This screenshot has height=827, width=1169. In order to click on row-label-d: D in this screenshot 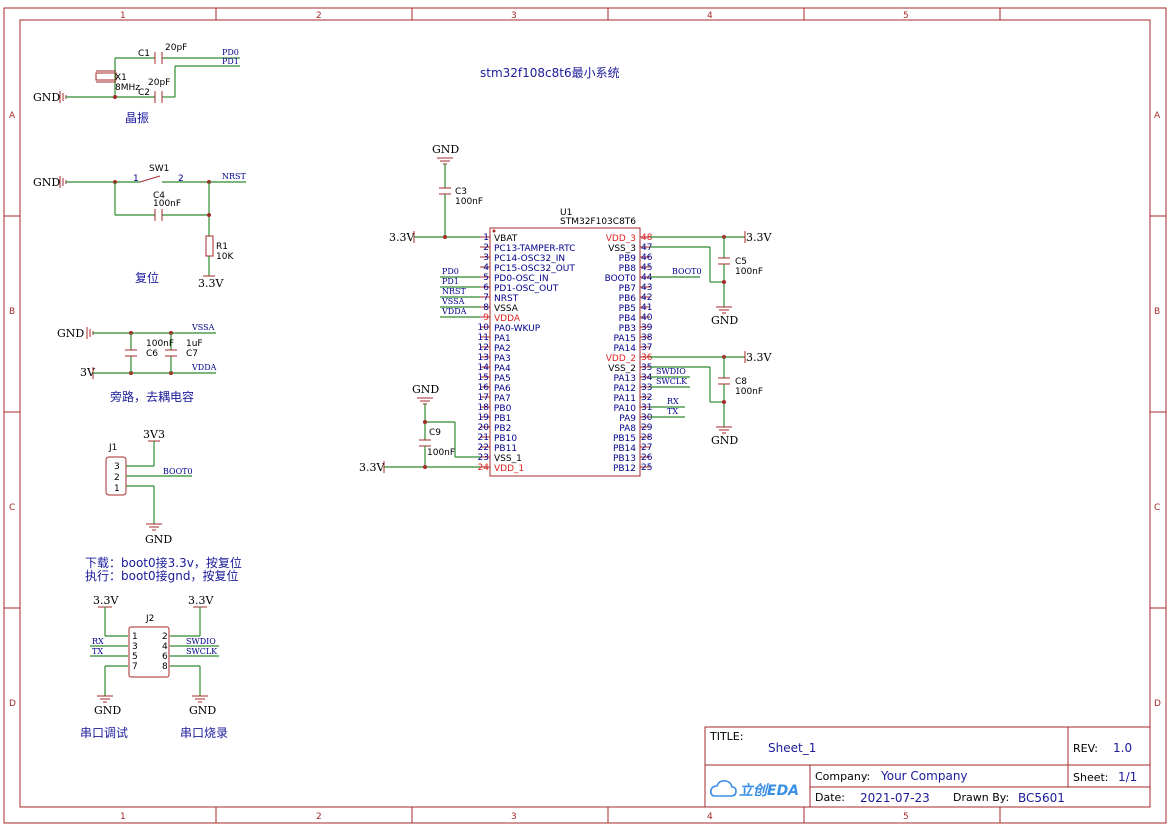, I will do `click(12, 704)`.